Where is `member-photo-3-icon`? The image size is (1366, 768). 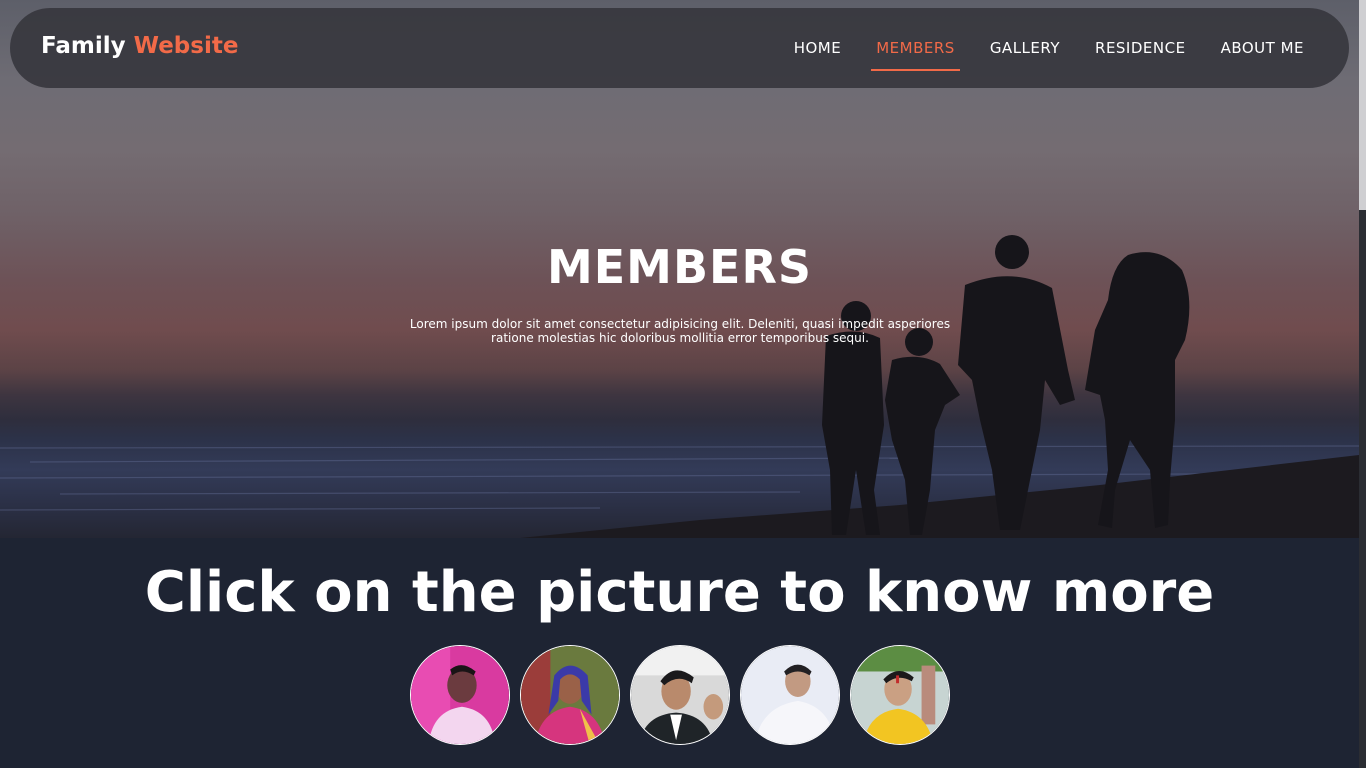
member-photo-3-icon is located at coordinates (680, 695).